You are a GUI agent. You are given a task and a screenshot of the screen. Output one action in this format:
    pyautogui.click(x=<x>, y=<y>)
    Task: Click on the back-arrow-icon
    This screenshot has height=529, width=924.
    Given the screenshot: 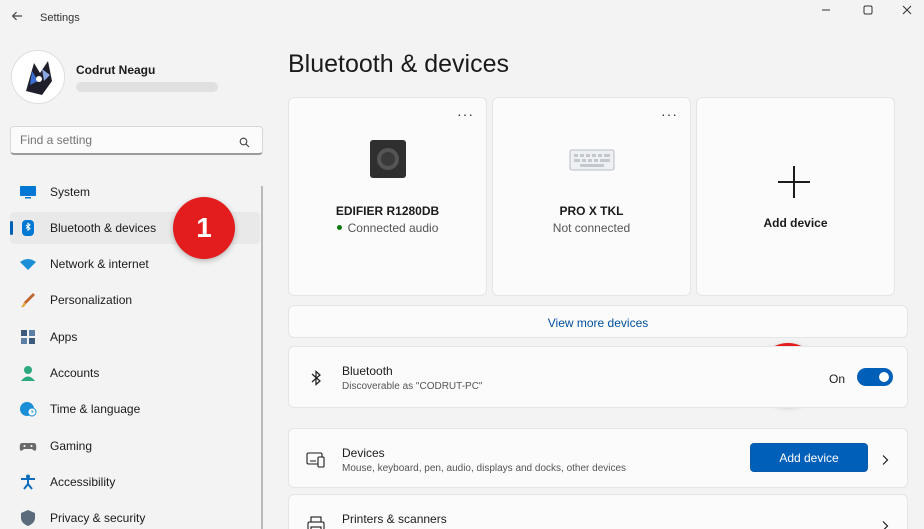 What is the action you would take?
    pyautogui.click(x=17, y=17)
    